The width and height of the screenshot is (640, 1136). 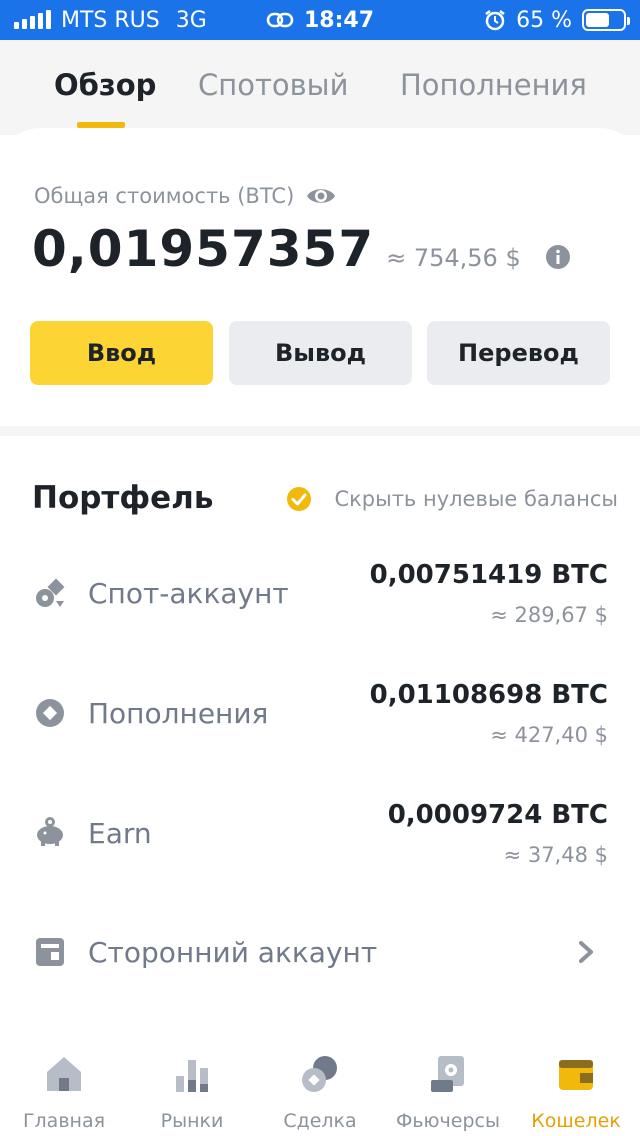 I want to click on status-right: 65 %, so click(x=557, y=20).